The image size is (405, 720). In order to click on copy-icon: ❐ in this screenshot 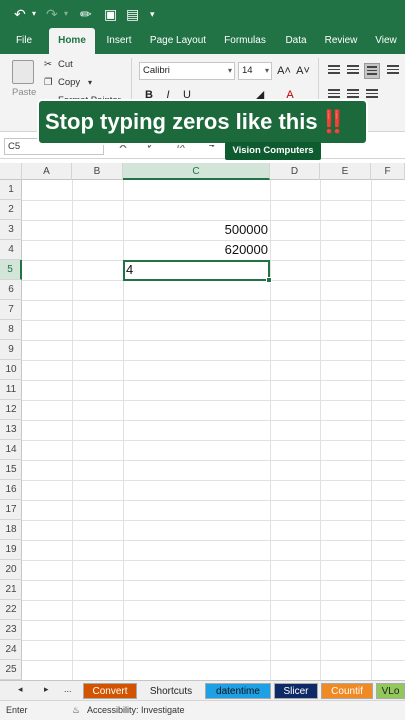, I will do `click(48, 83)`.